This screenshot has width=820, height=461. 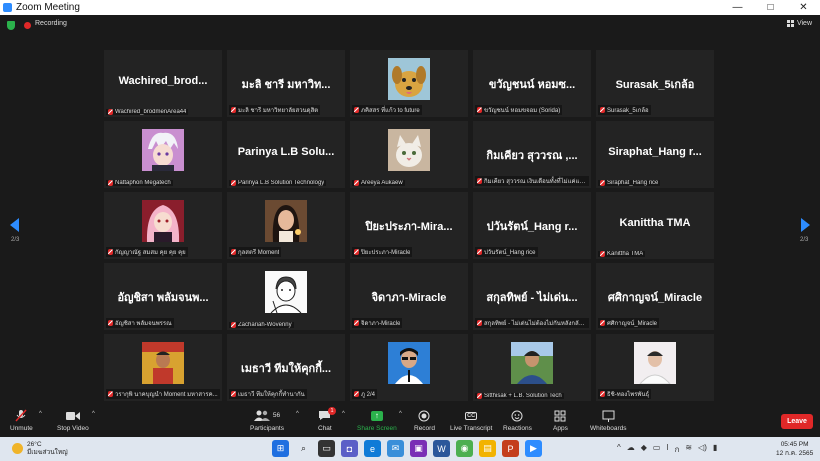 What do you see at coordinates (14, 225) in the screenshot?
I see `previous-page-arrow-icon` at bounding box center [14, 225].